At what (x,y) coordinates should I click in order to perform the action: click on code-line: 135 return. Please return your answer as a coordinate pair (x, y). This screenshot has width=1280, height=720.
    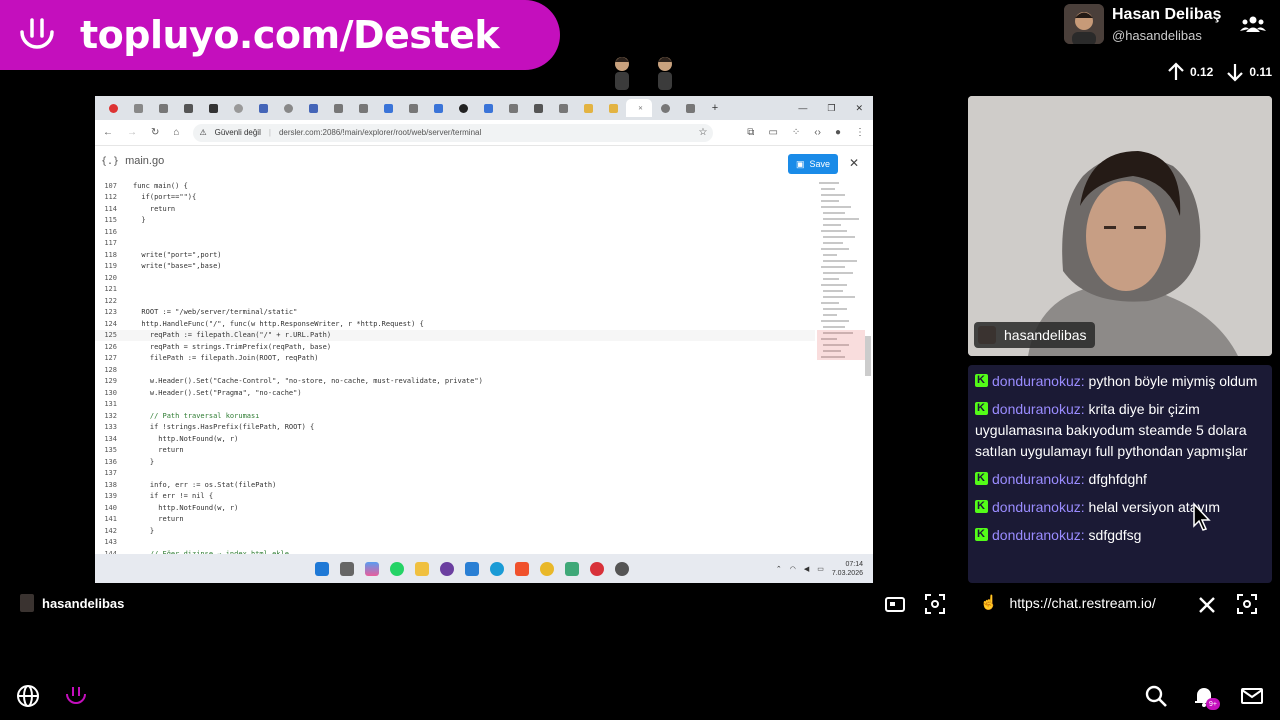
    Looking at the image, I should click on (455, 451).